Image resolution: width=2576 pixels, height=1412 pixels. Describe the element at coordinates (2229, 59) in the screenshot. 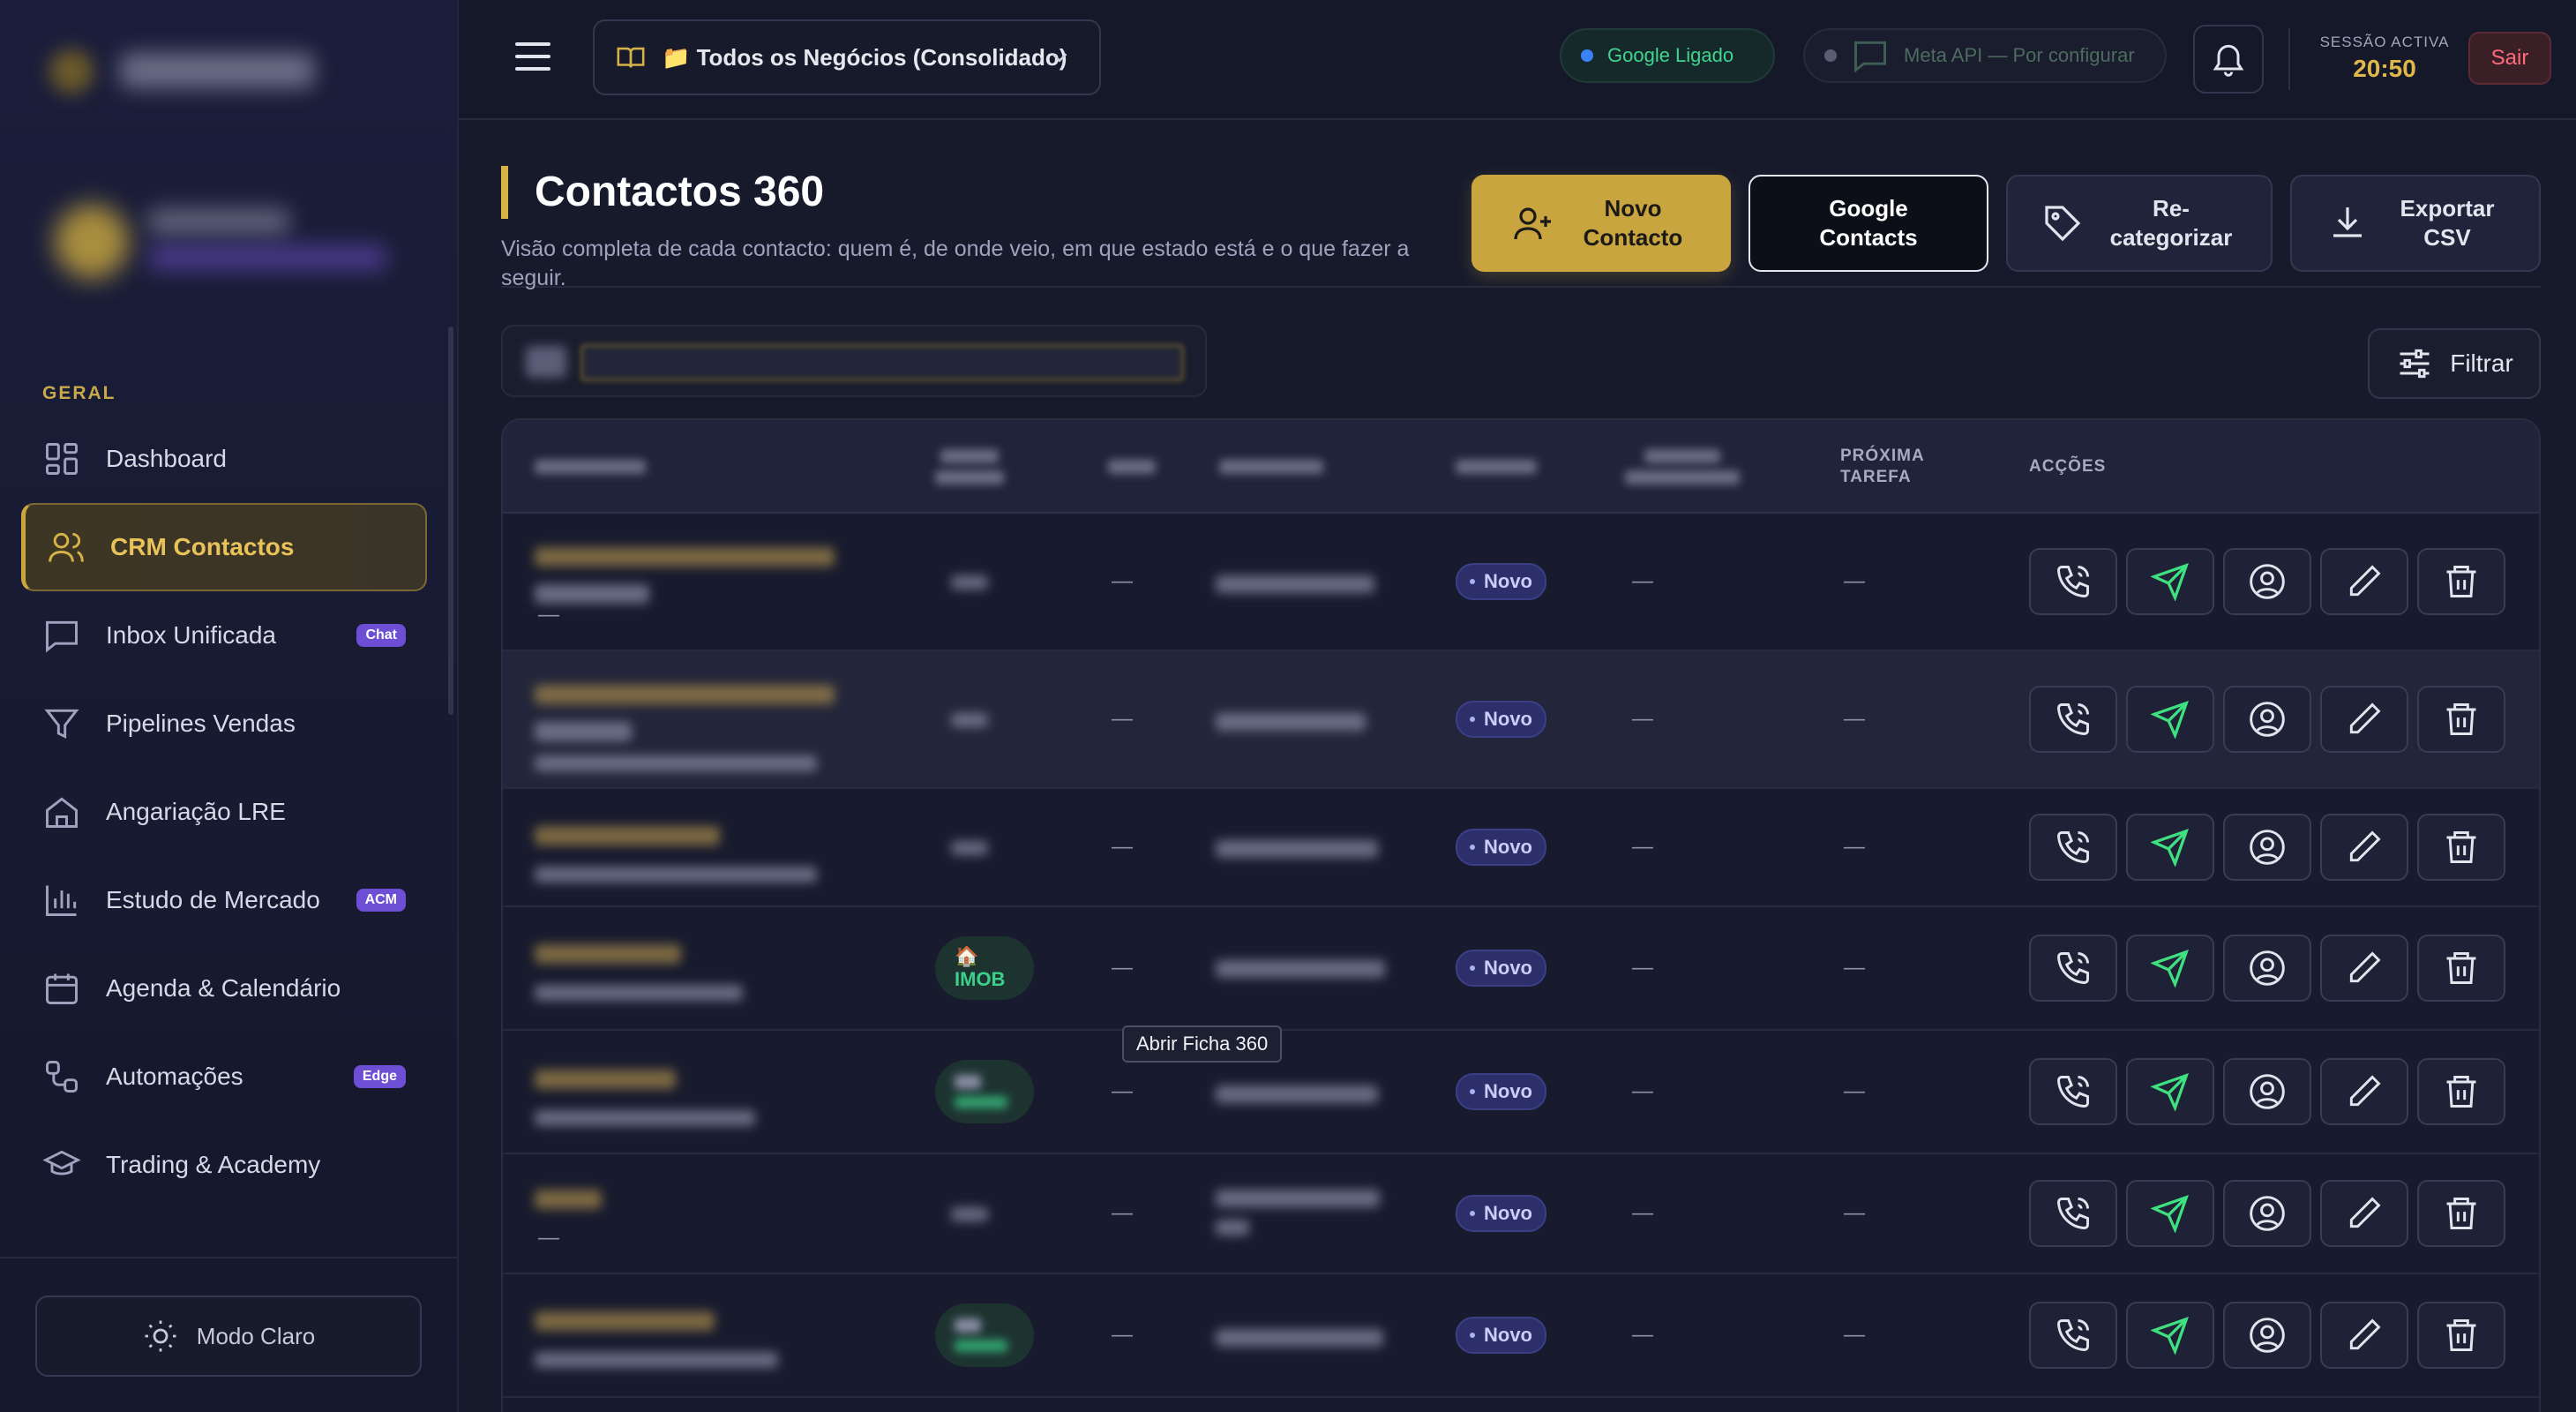

I see `notifications-button` at that location.